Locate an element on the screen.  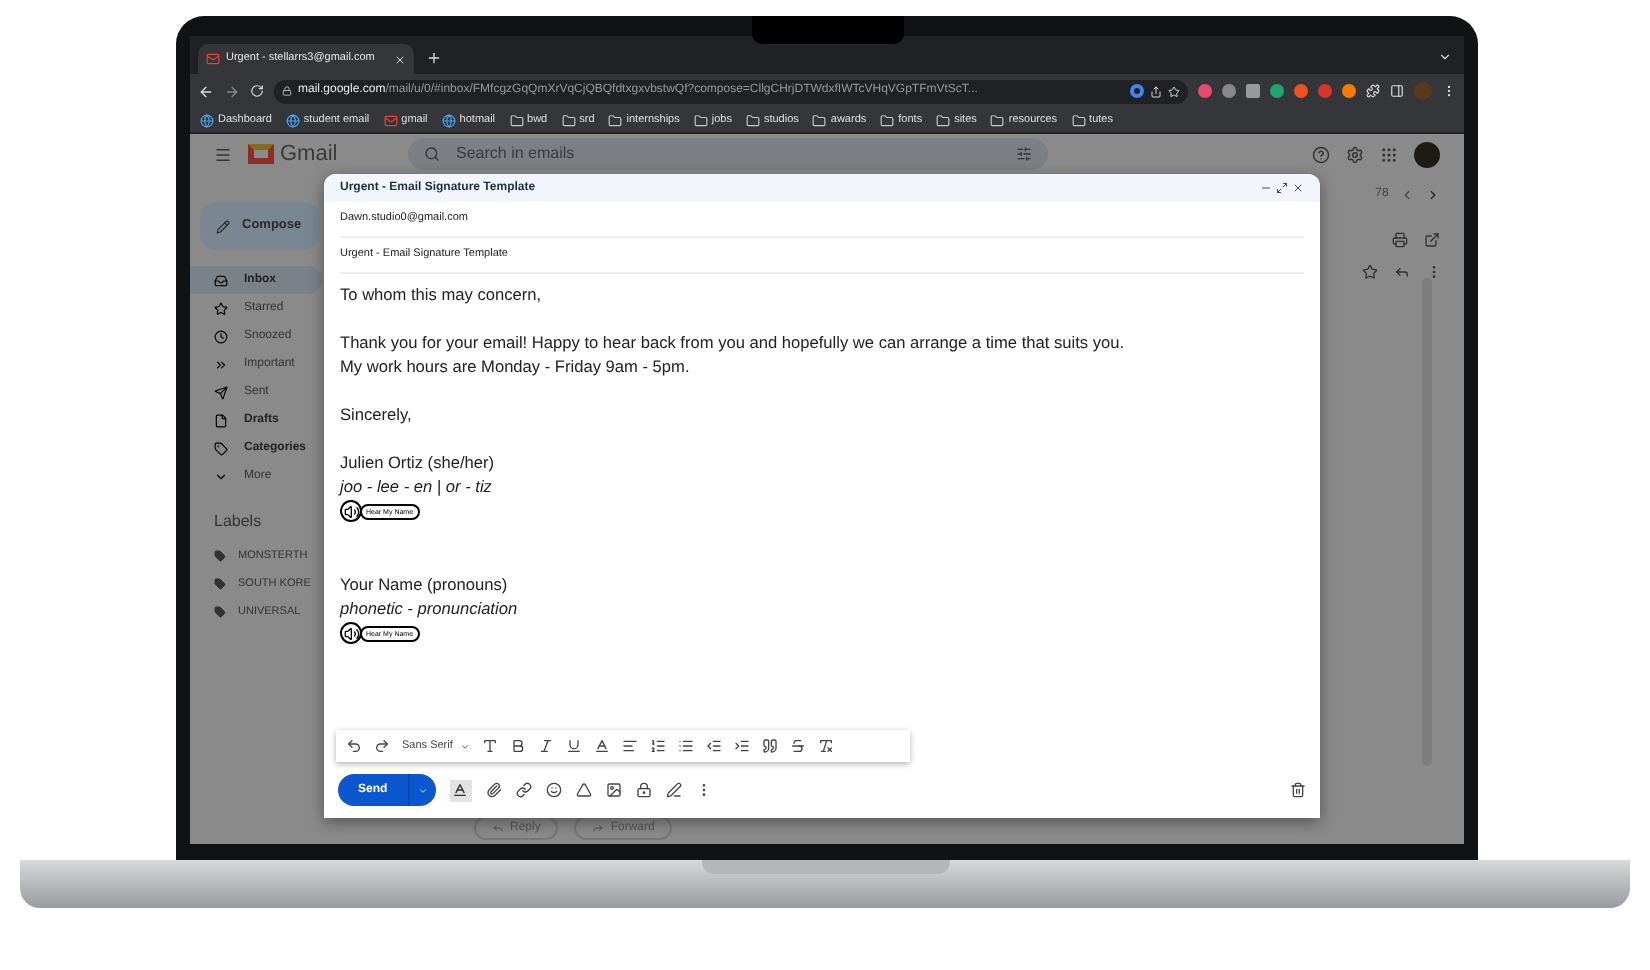
new-tab-icon is located at coordinates (434, 58).